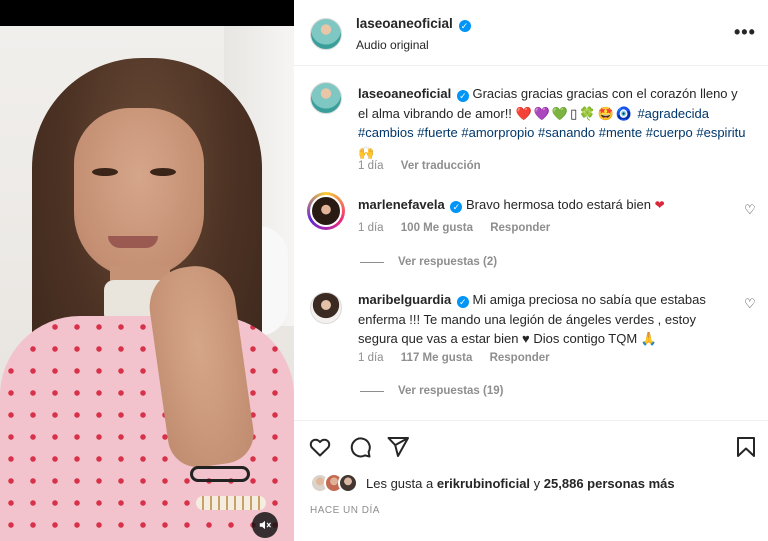  I want to click on red-heart-emoji: ❤, so click(659, 205).